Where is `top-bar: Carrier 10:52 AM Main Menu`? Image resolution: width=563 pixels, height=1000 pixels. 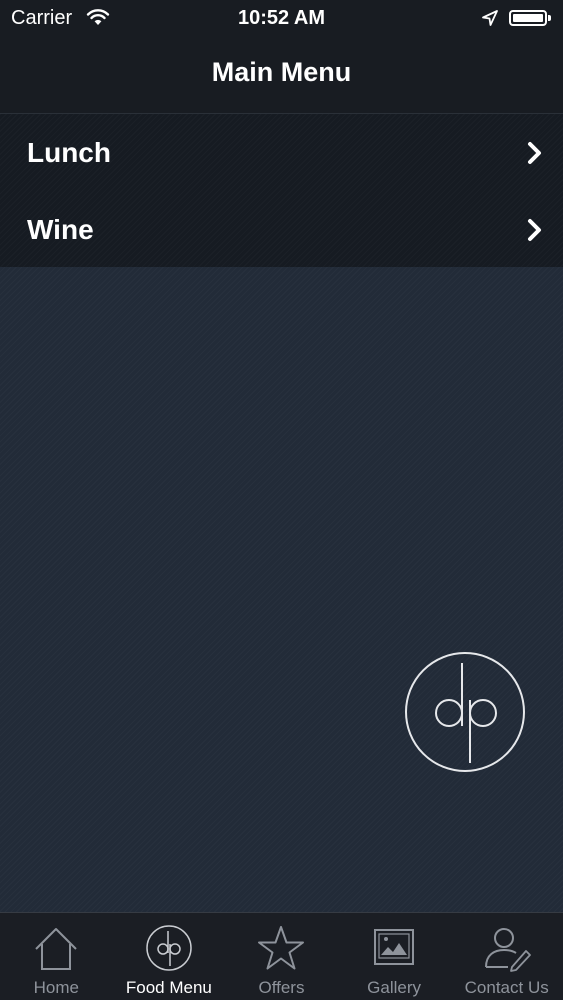
top-bar: Carrier 10:52 AM Main Menu is located at coordinates (281, 57).